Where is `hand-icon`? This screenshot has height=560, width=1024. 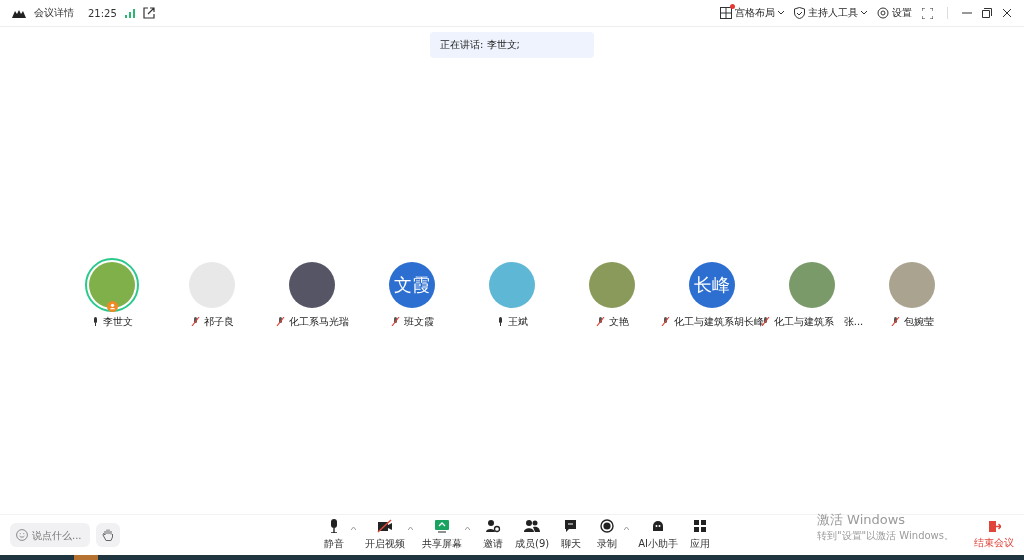
hand-icon is located at coordinates (108, 535).